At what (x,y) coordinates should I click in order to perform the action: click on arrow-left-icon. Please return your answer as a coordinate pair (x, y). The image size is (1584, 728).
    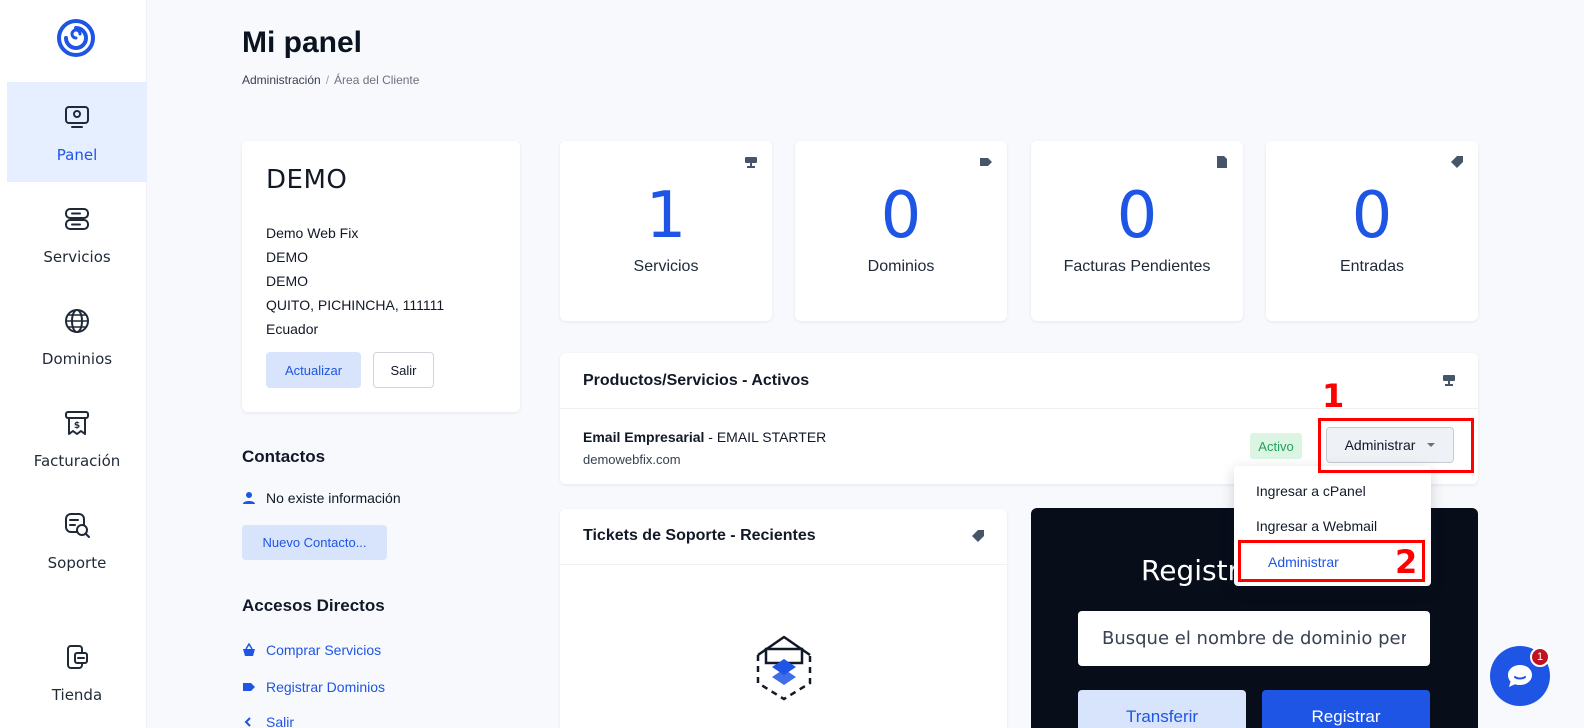
    Looking at the image, I should click on (247, 722).